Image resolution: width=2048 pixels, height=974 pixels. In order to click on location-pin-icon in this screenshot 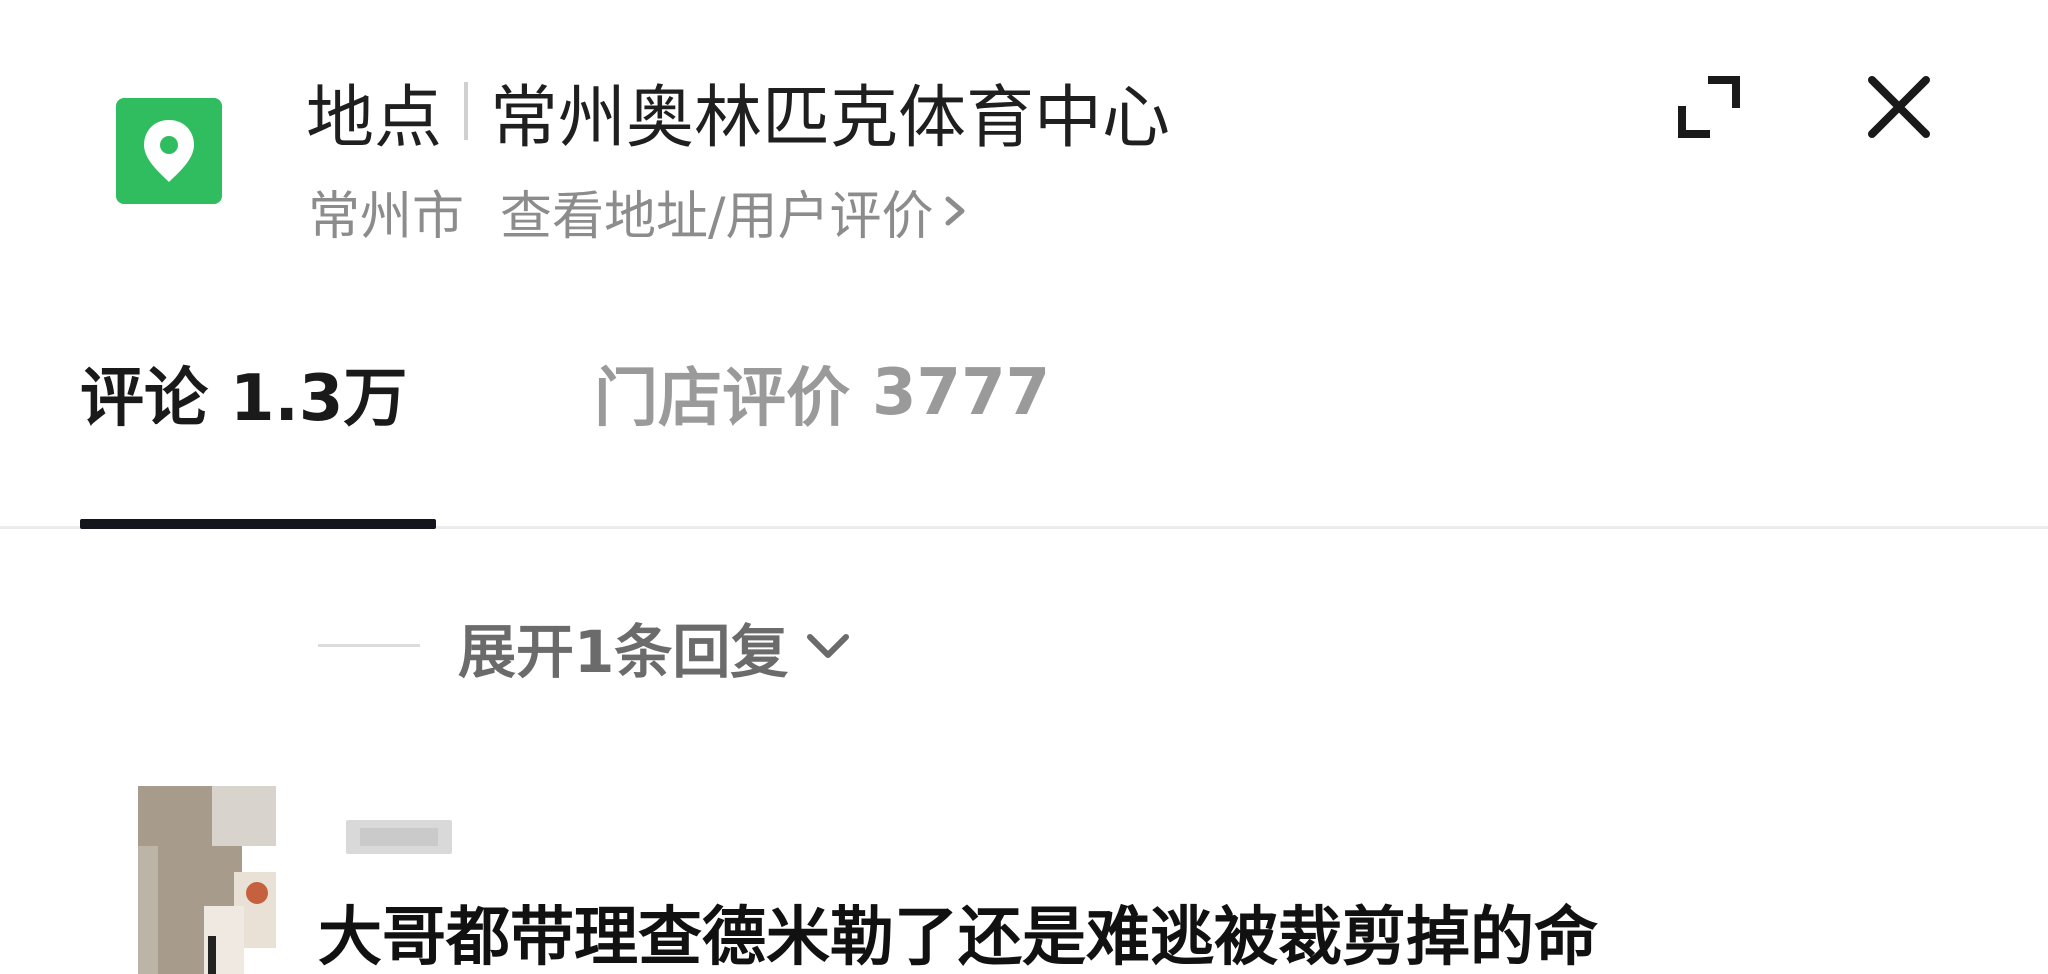, I will do `click(169, 151)`.